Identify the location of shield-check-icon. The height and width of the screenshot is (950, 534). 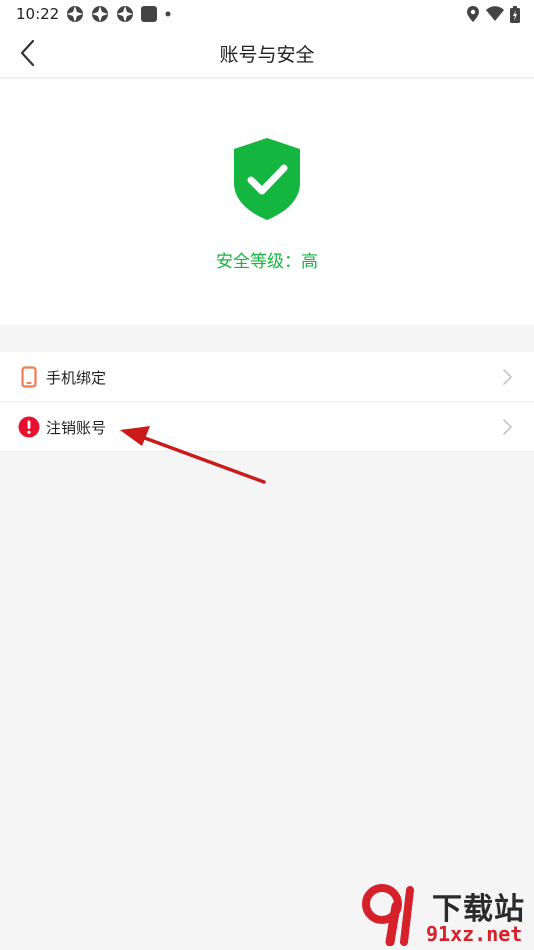
(267, 179).